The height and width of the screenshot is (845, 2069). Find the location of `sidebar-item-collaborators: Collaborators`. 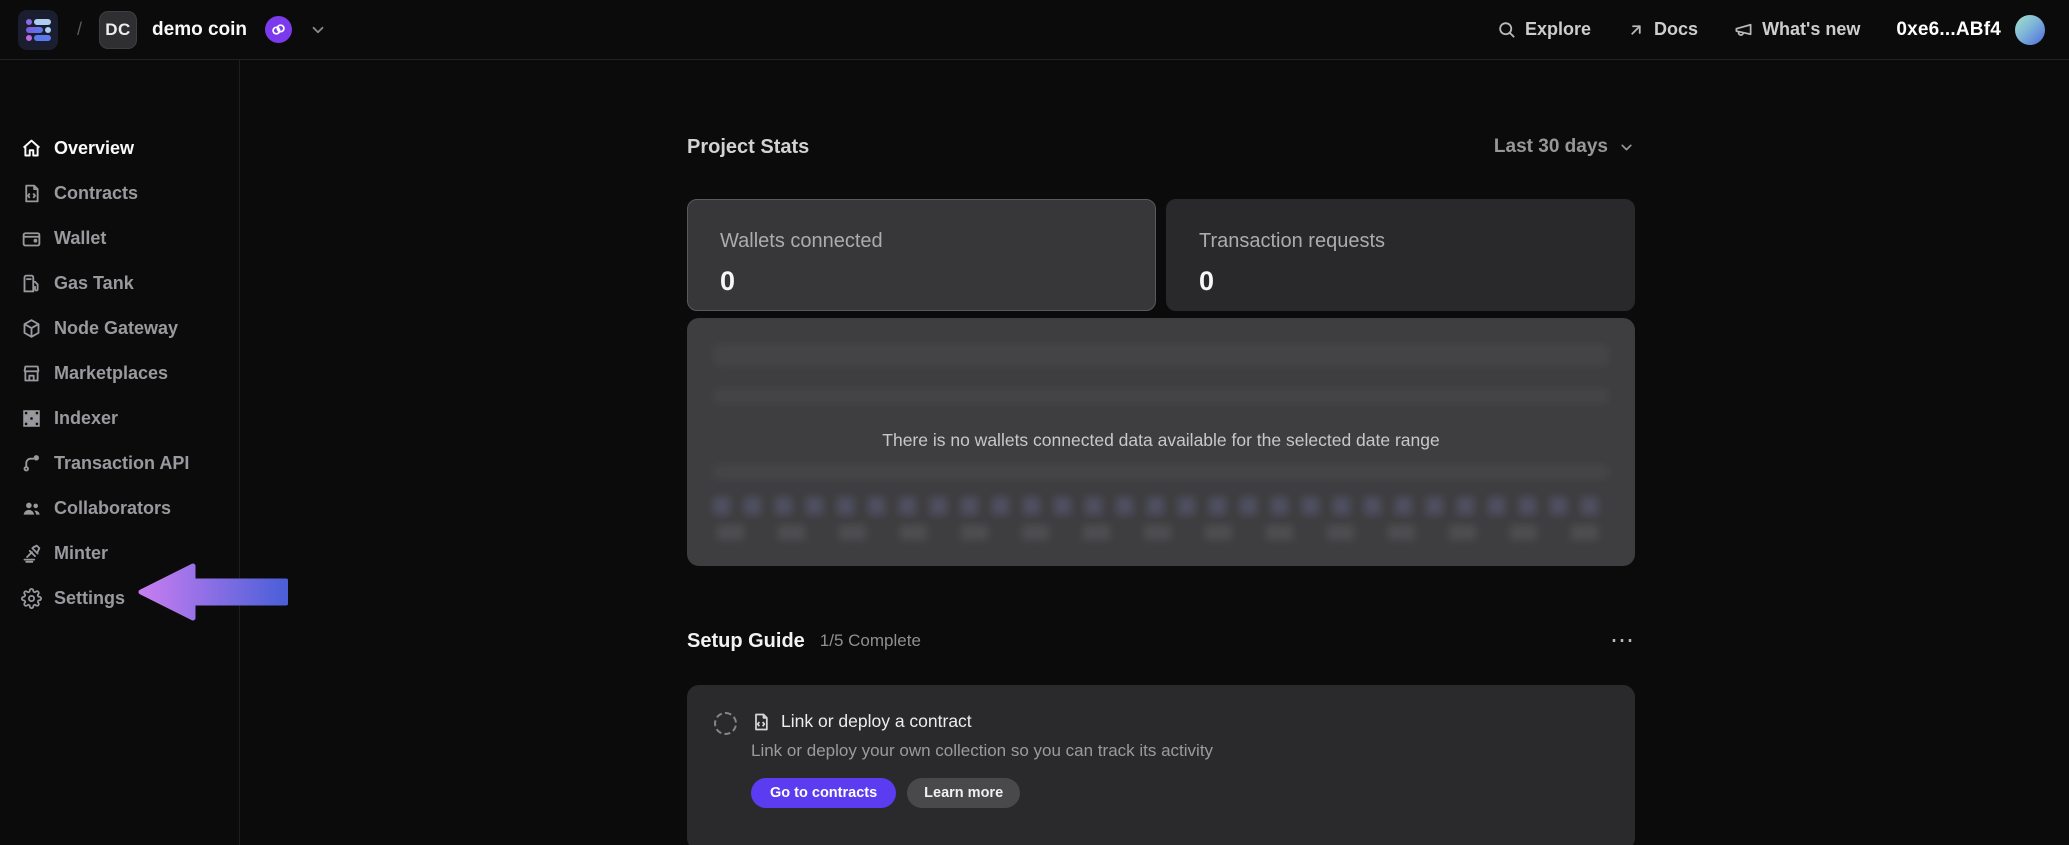

sidebar-item-collaborators: Collaborators is located at coordinates (119, 508).